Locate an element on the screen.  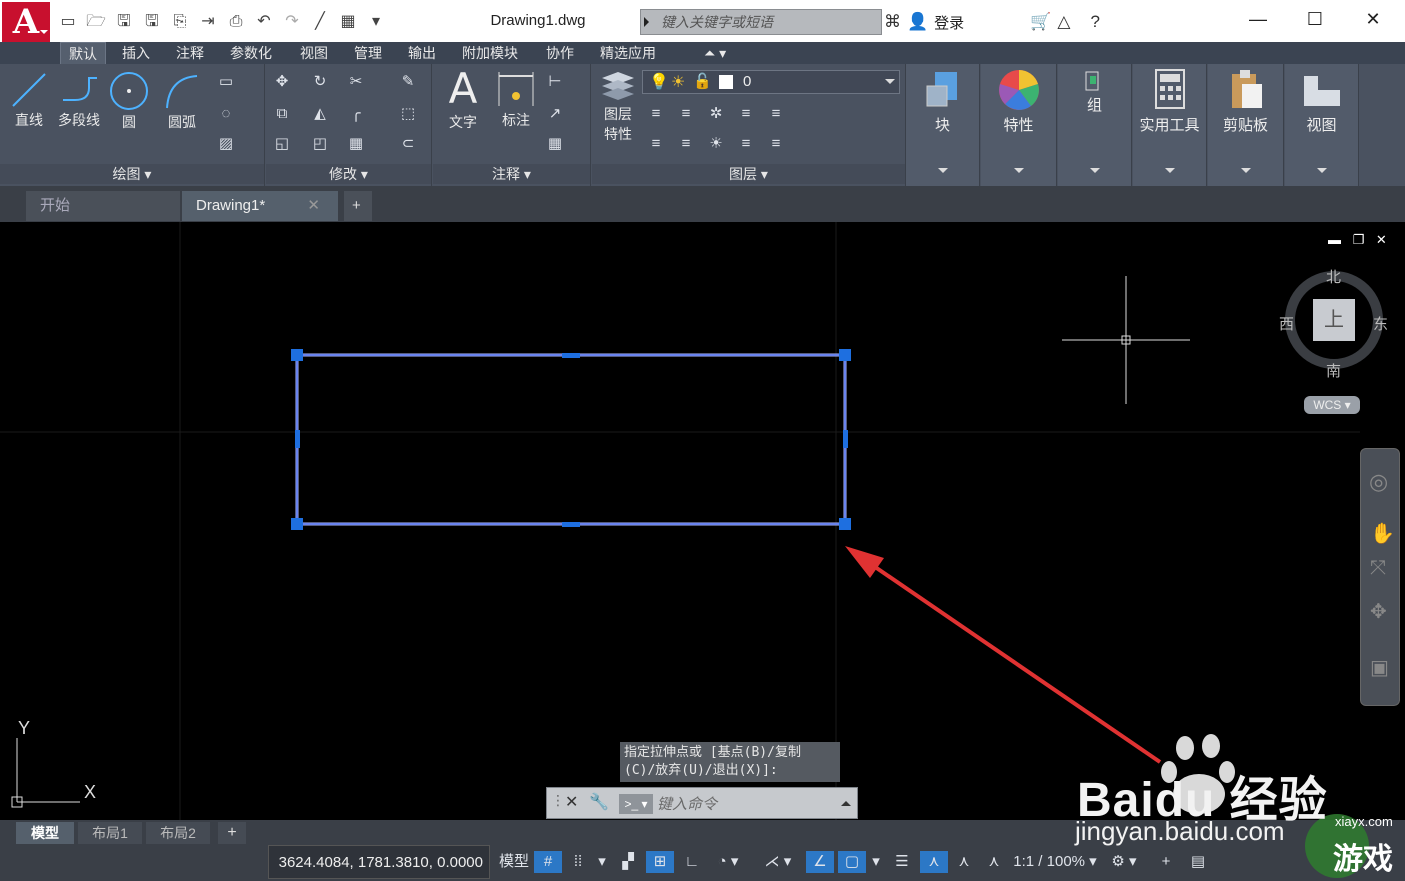
draw-panel-title: 绘图 ▾ is located at coordinates (132, 174).